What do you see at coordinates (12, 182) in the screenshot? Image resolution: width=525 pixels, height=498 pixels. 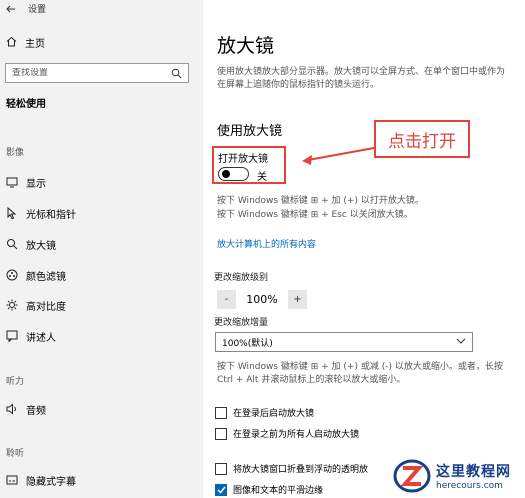 I see `monitor-icon` at bounding box center [12, 182].